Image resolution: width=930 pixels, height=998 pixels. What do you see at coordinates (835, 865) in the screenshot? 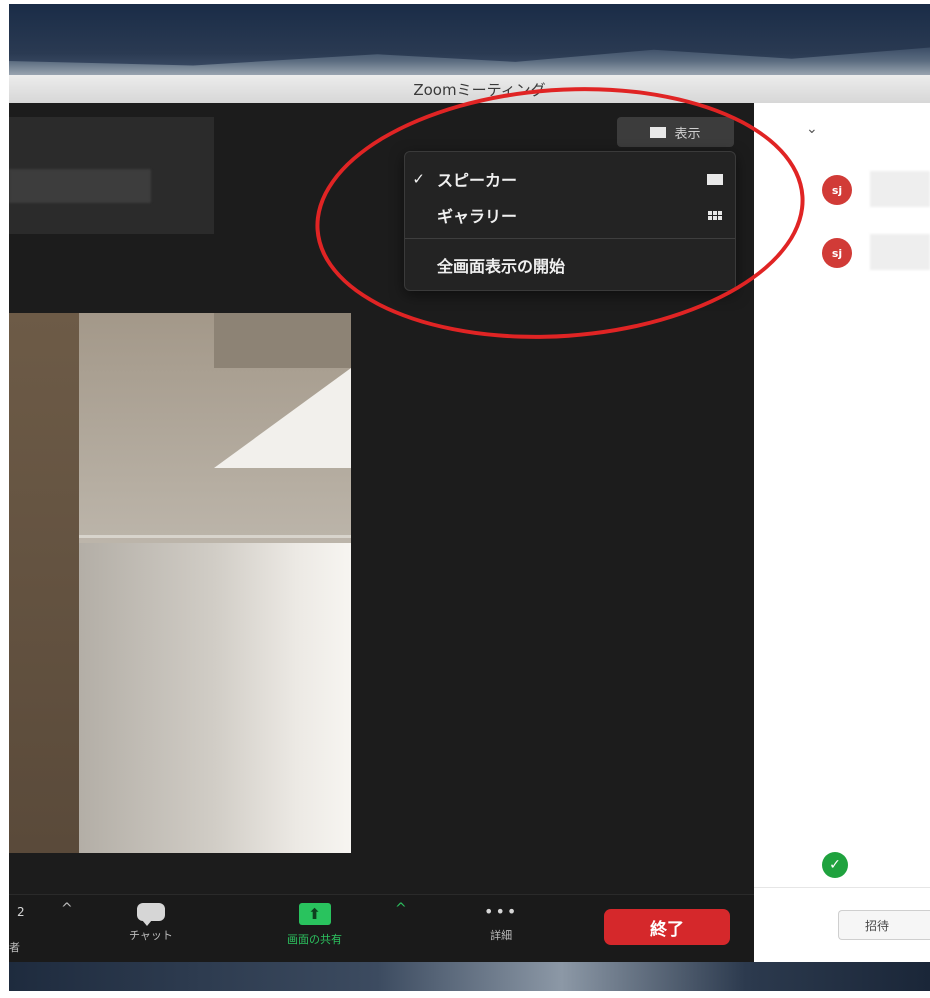
I see `checkmark-circle-icon: ✓` at bounding box center [835, 865].